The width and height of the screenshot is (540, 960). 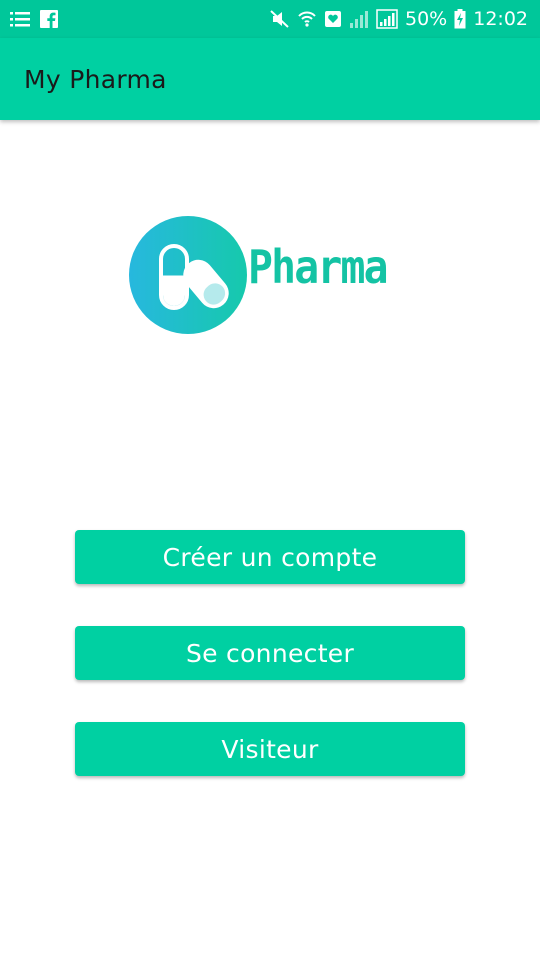 I want to click on logo-text: Pharma, so click(x=318, y=267).